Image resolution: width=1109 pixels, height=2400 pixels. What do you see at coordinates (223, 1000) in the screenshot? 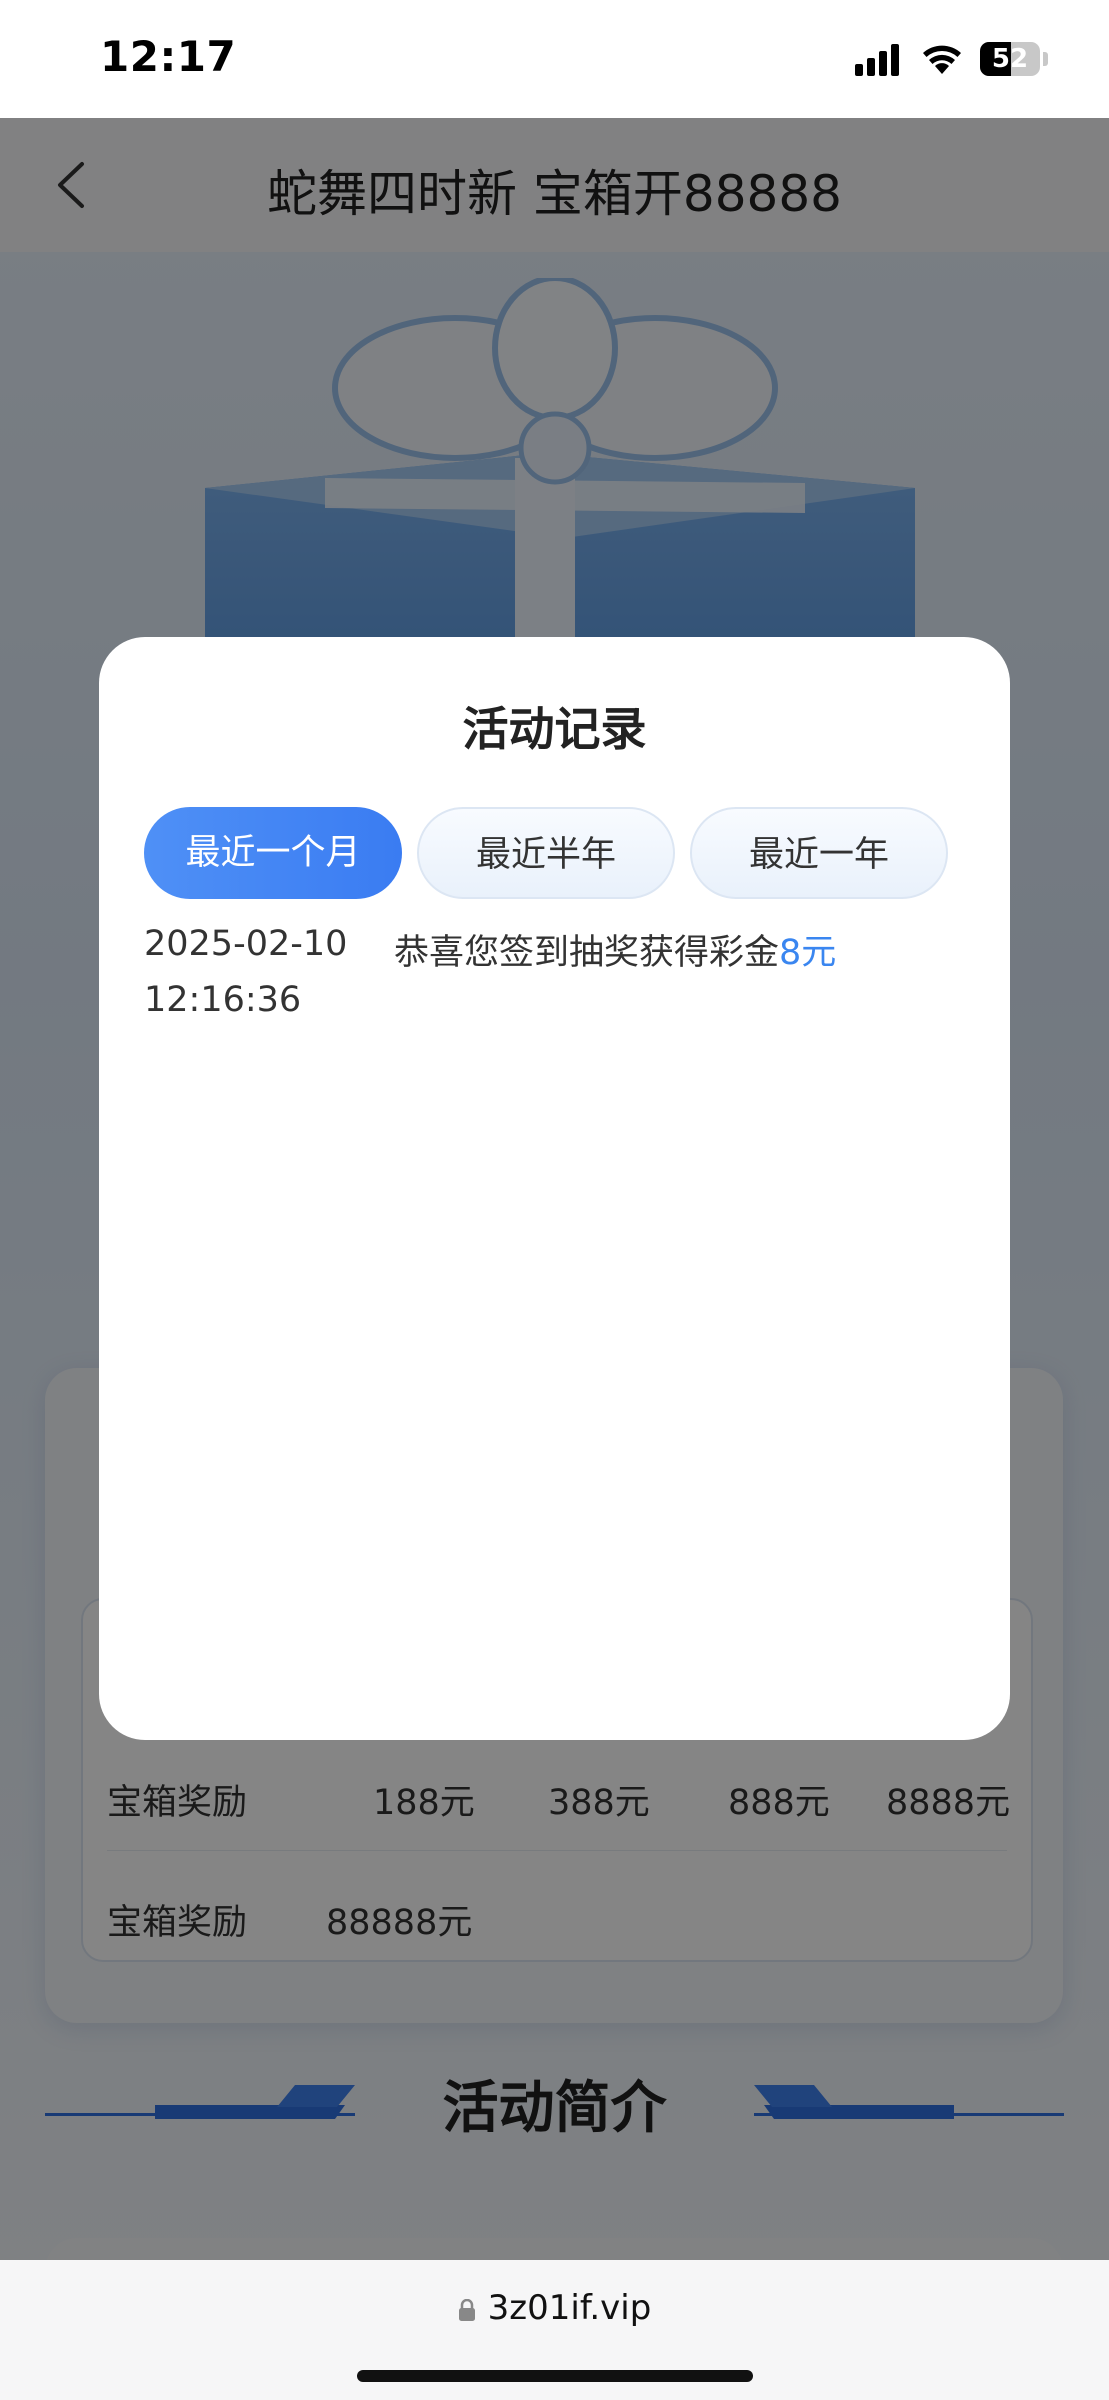
I see `record-time: 12:16:36` at bounding box center [223, 1000].